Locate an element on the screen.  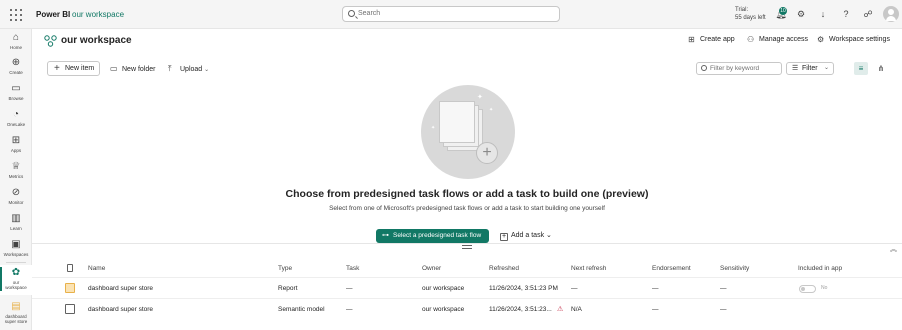
new-item-button: + New item is located at coordinates (73, 68).